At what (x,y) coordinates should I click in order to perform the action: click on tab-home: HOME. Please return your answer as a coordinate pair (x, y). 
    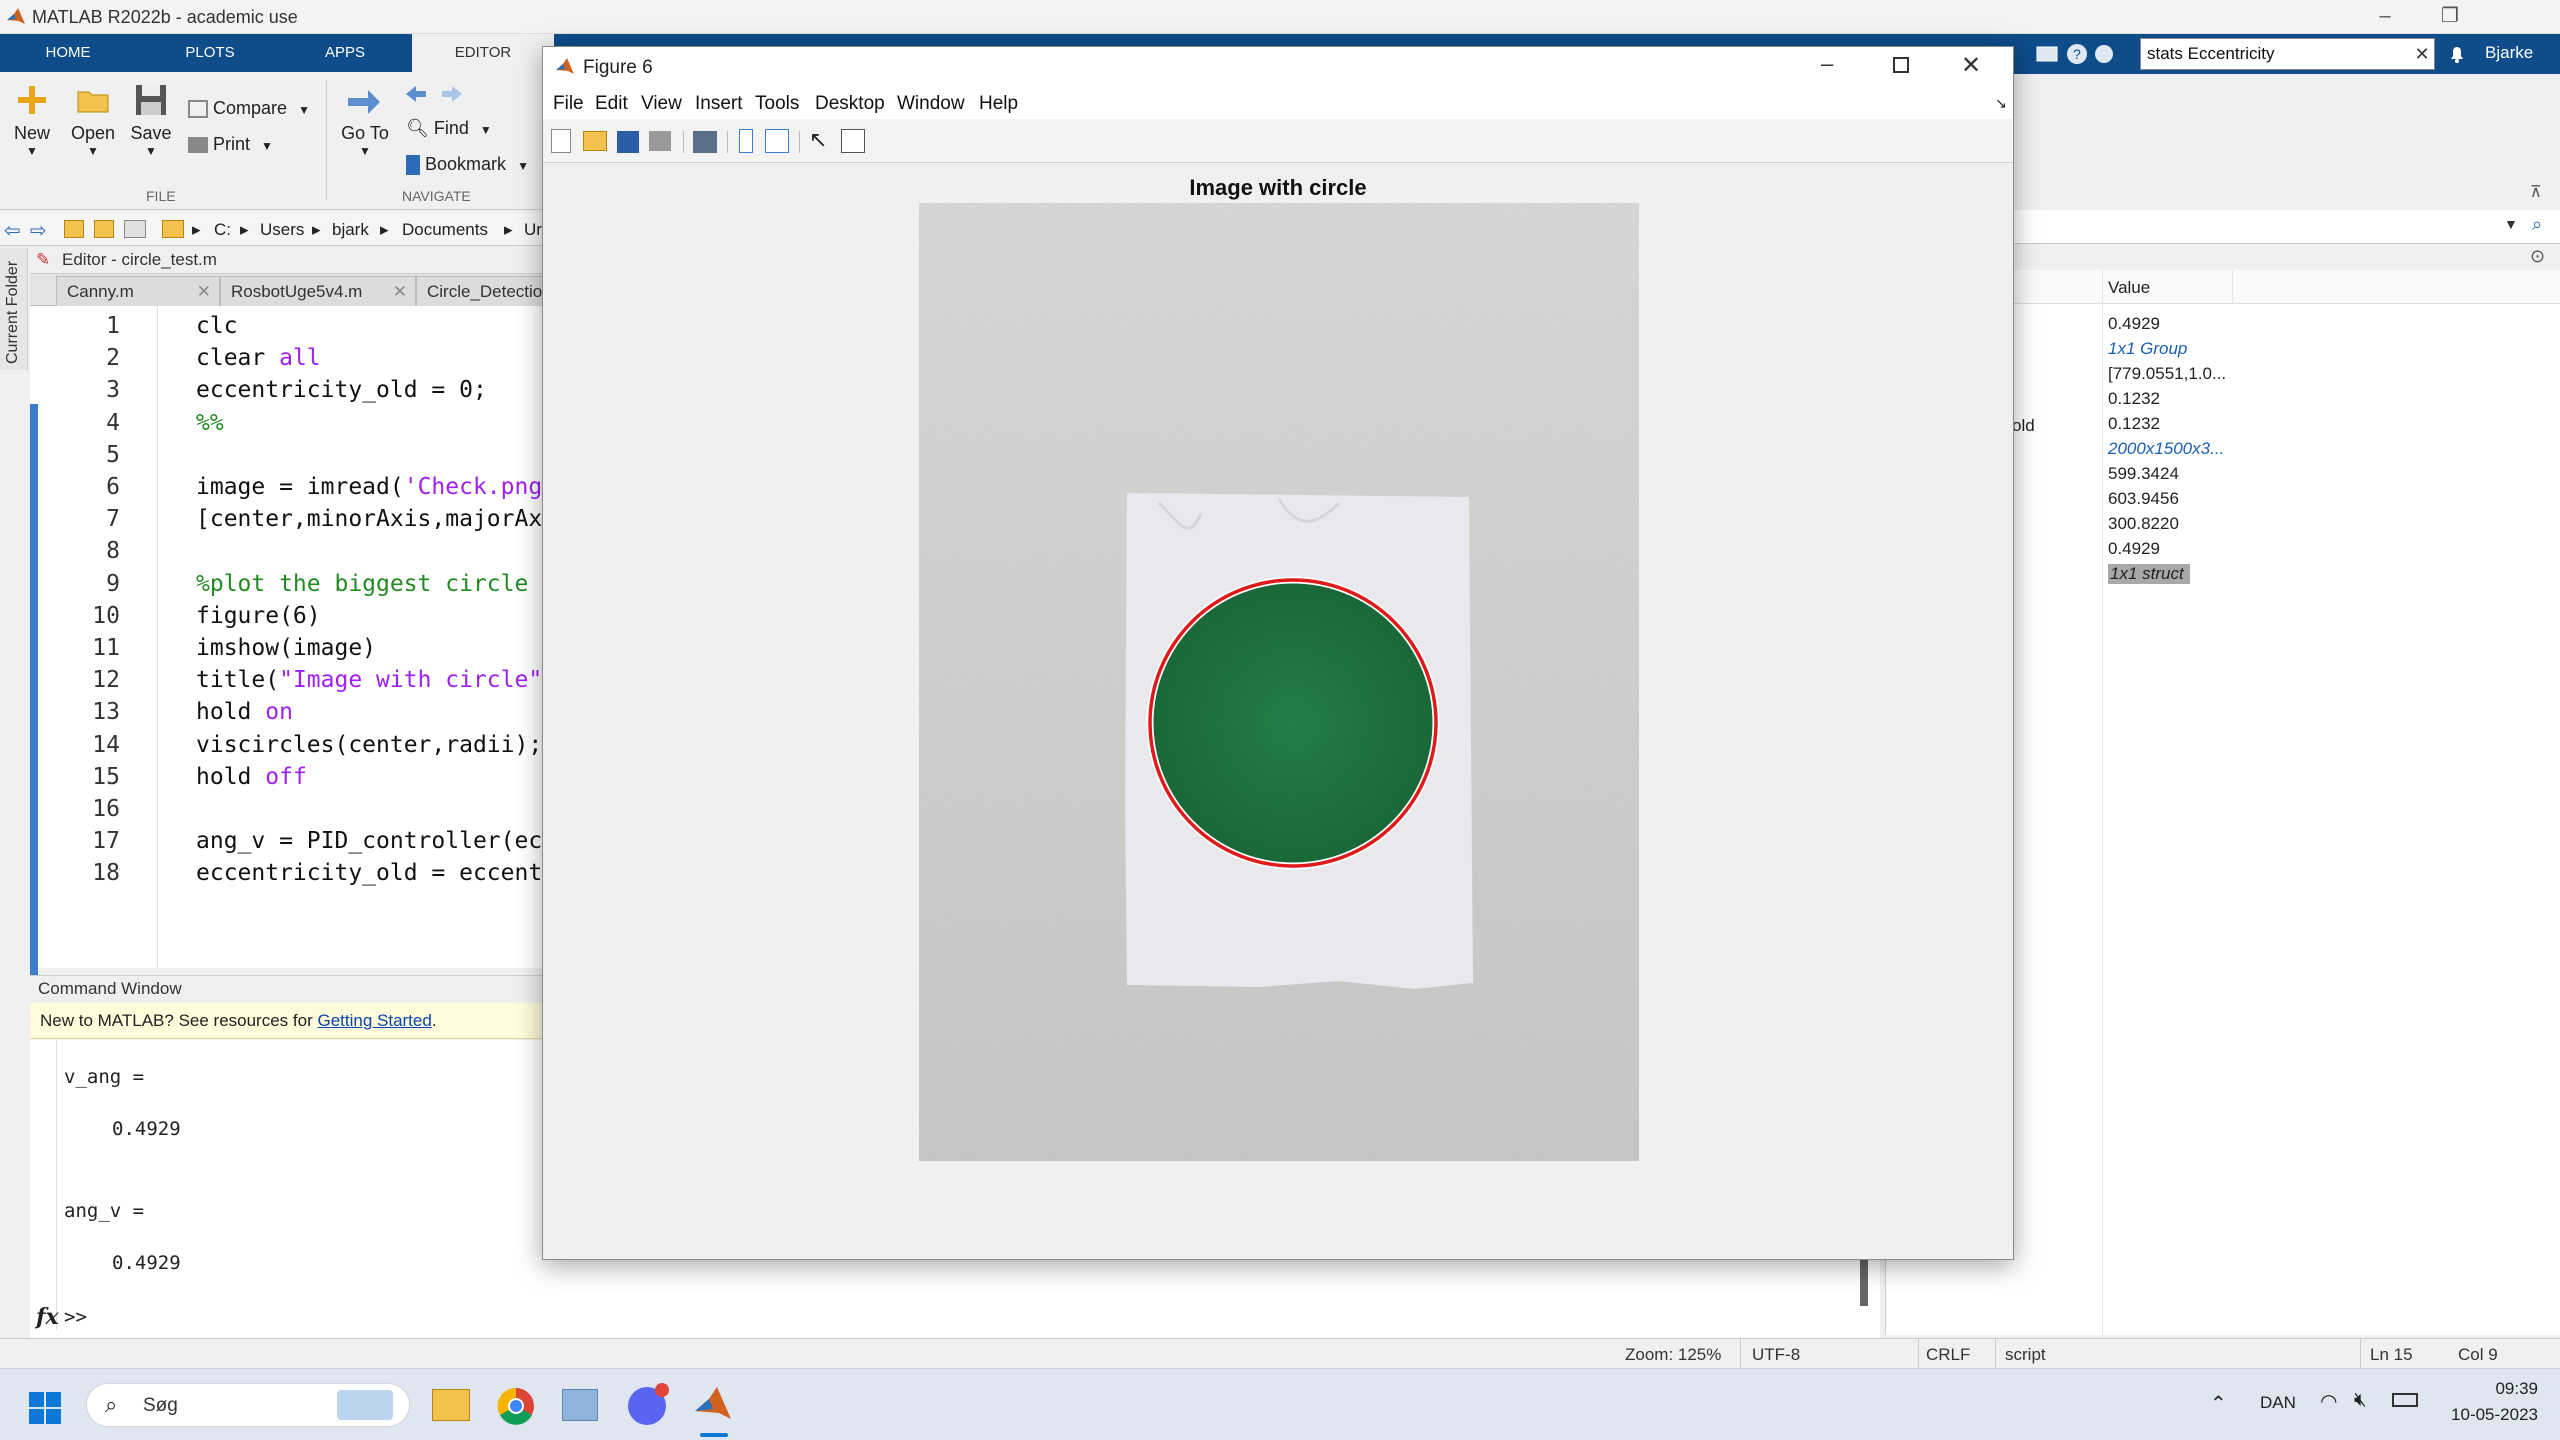
    Looking at the image, I should click on (68, 53).